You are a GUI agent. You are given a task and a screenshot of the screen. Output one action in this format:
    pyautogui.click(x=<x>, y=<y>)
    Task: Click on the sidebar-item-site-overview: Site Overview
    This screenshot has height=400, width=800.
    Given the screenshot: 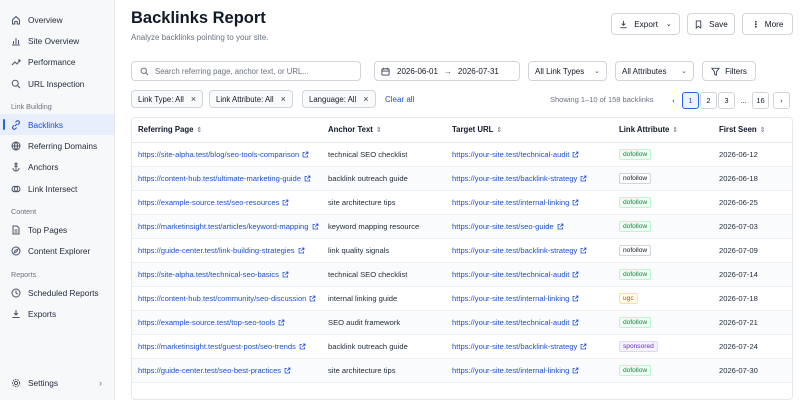 What is the action you would take?
    pyautogui.click(x=57, y=40)
    